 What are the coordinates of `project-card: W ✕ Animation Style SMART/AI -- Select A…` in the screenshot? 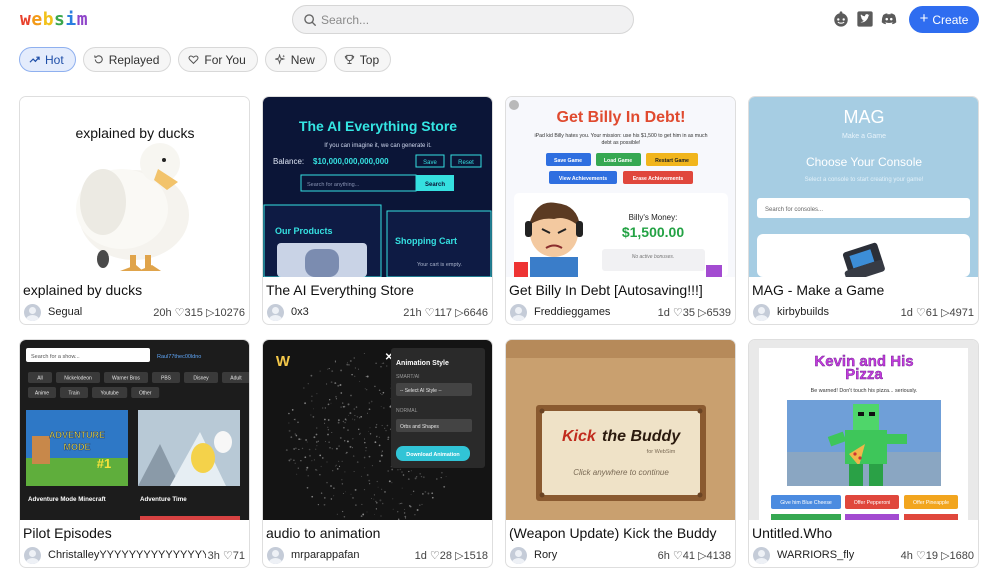 It's located at (377, 453).